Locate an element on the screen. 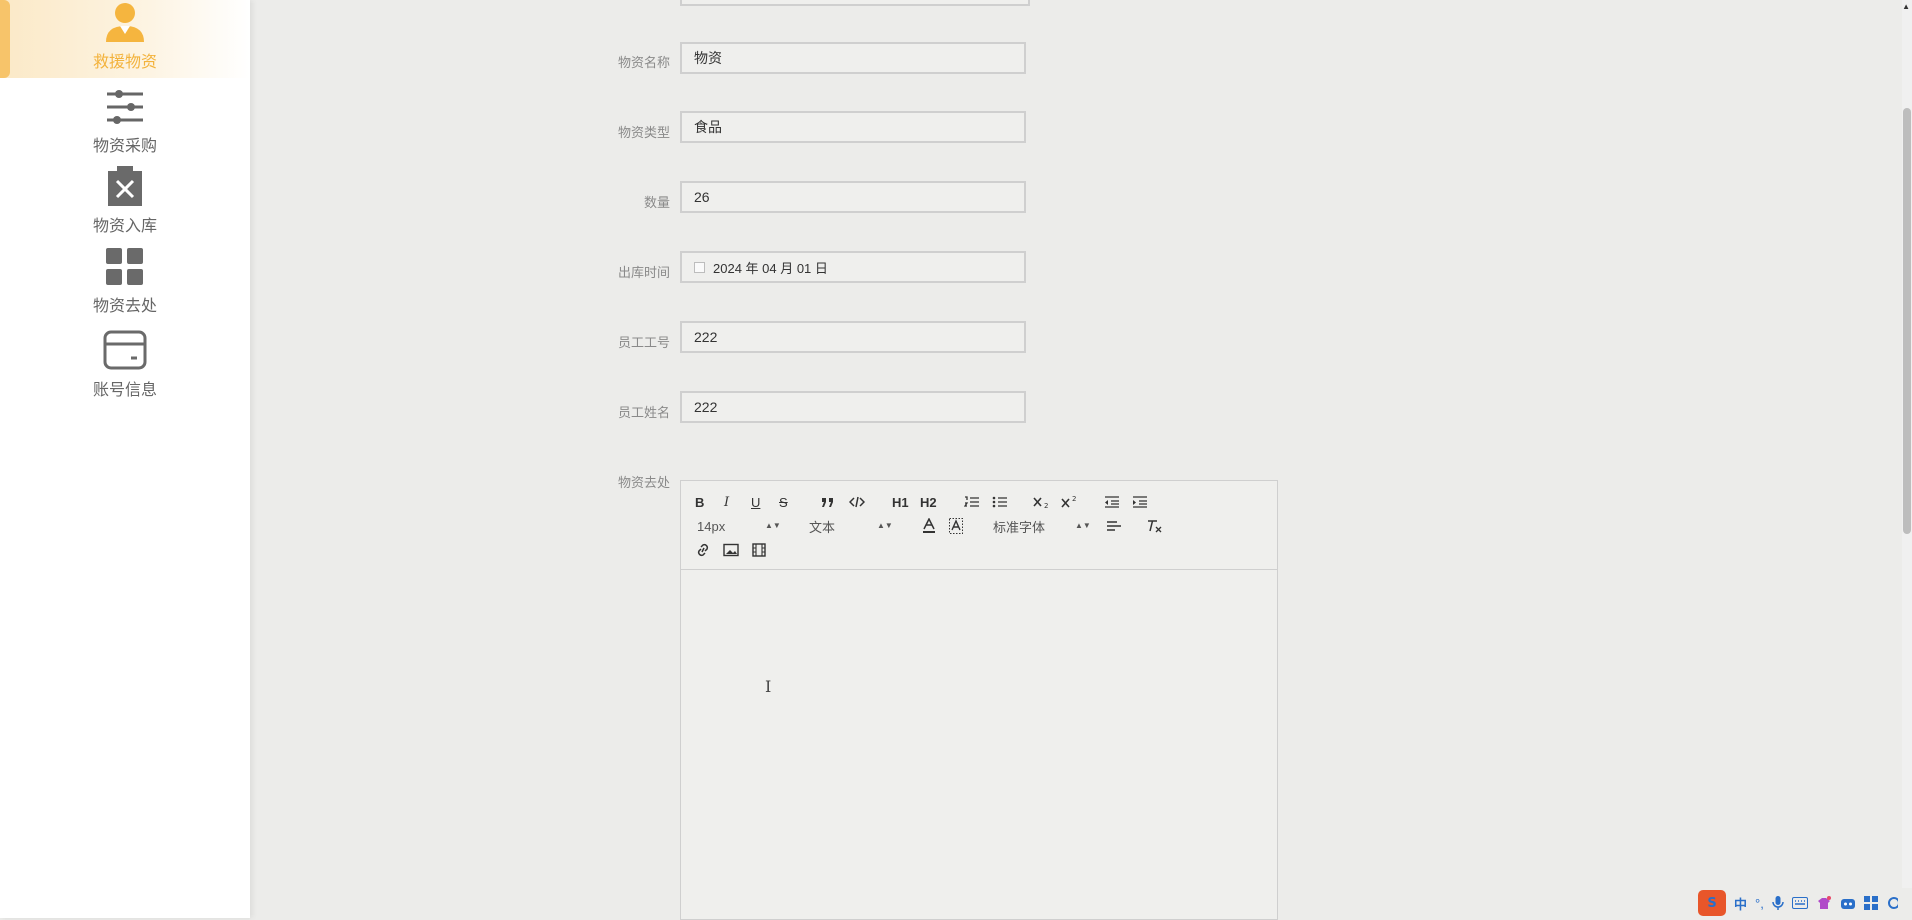  skin-icon is located at coordinates (1824, 903).